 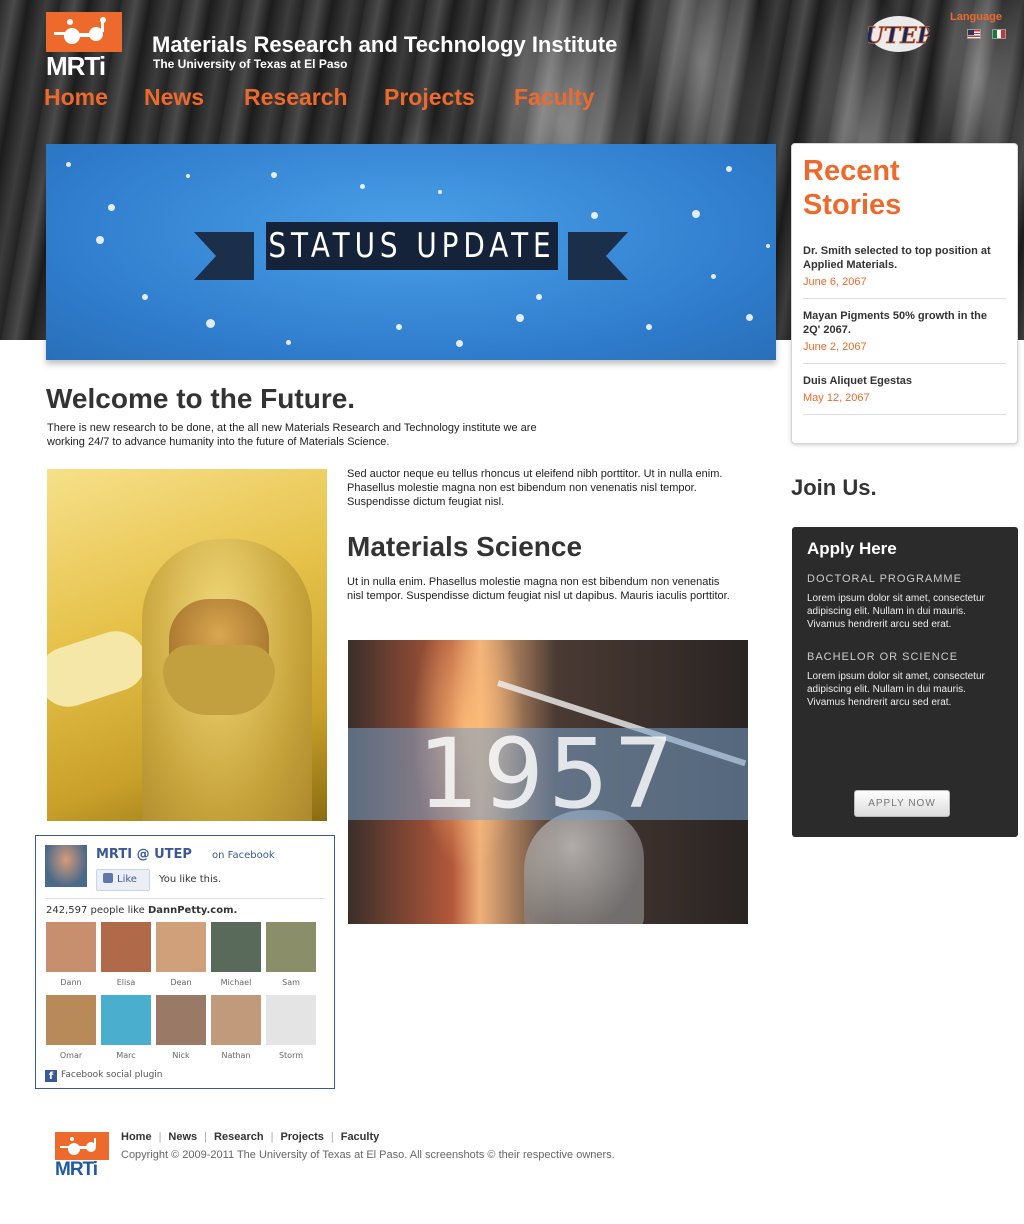 What do you see at coordinates (66, 866) in the screenshot?
I see `facebook-page-avatar` at bounding box center [66, 866].